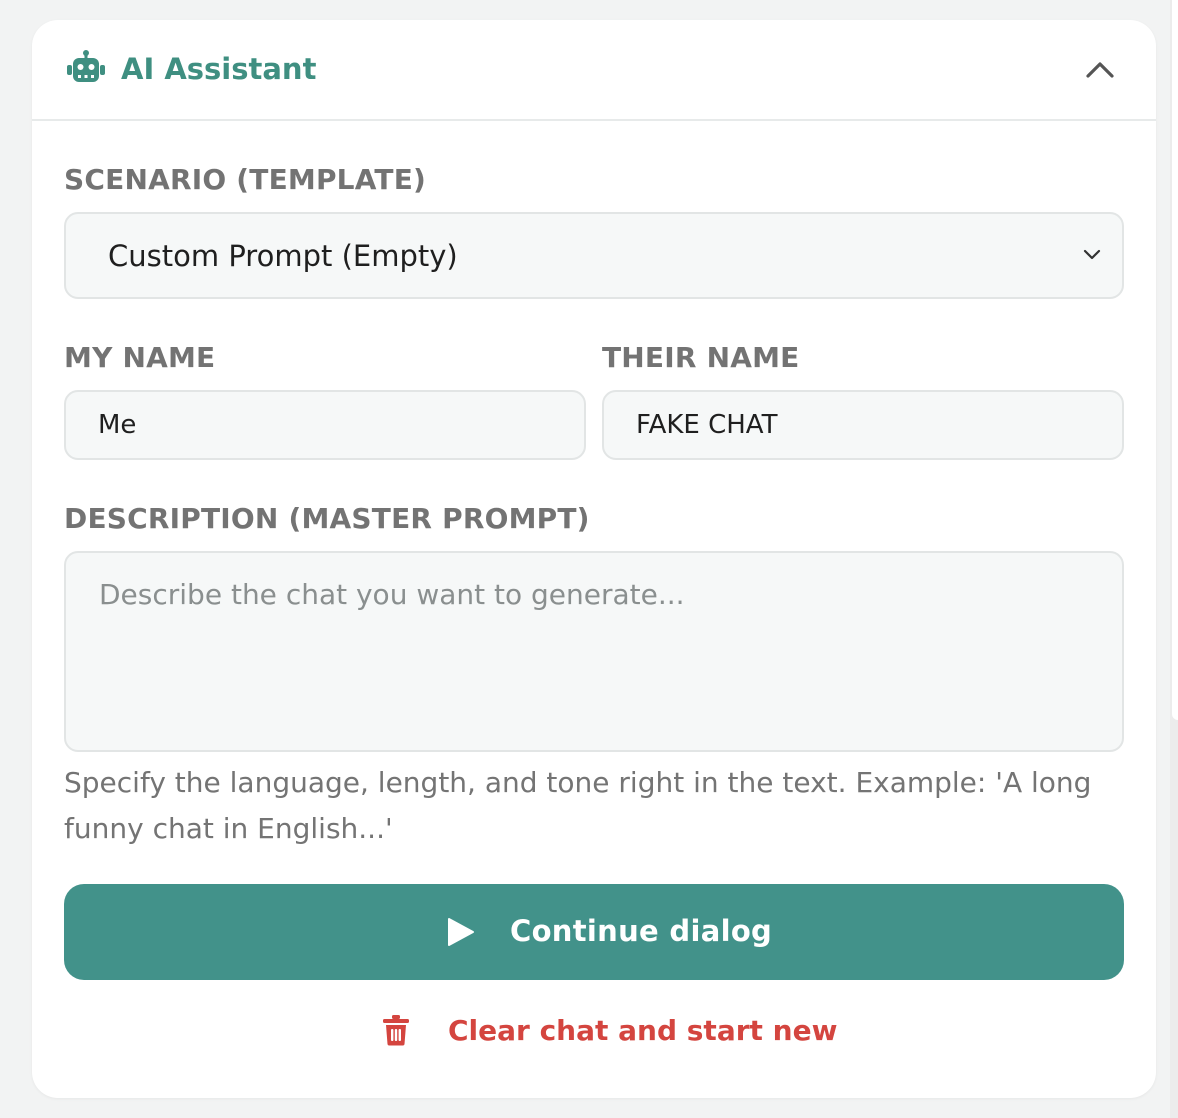  What do you see at coordinates (1092, 254) in the screenshot?
I see `chevron-down-icon` at bounding box center [1092, 254].